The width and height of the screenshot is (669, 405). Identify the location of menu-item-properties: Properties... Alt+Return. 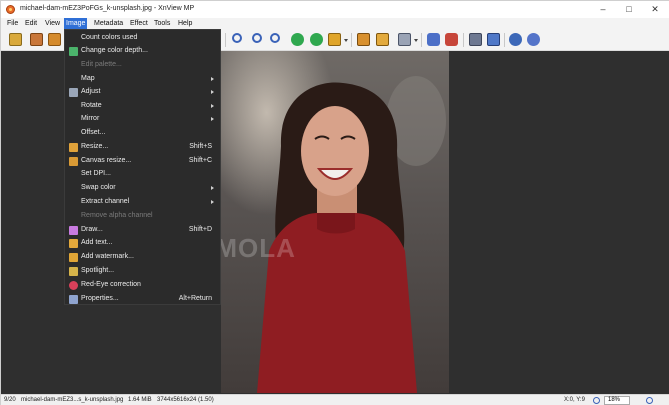
(142, 299).